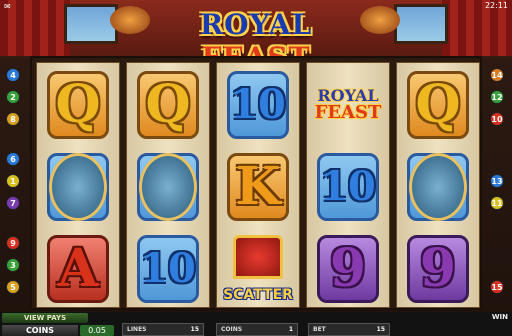 The image size is (512, 336). What do you see at coordinates (13, 265) in the screenshot?
I see `payline-marker-left: 3` at bounding box center [13, 265].